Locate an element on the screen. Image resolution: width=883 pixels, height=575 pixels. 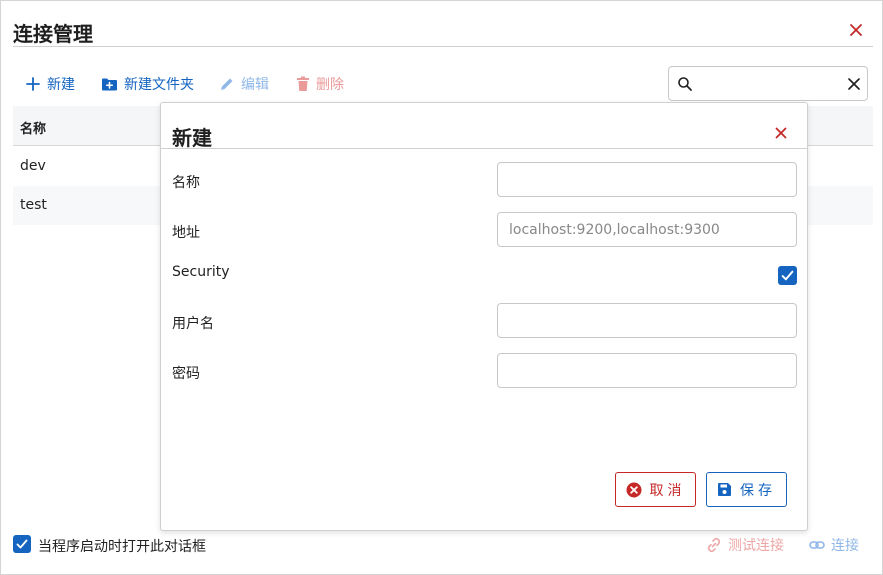
delete-button-label: 删除 is located at coordinates (330, 85).